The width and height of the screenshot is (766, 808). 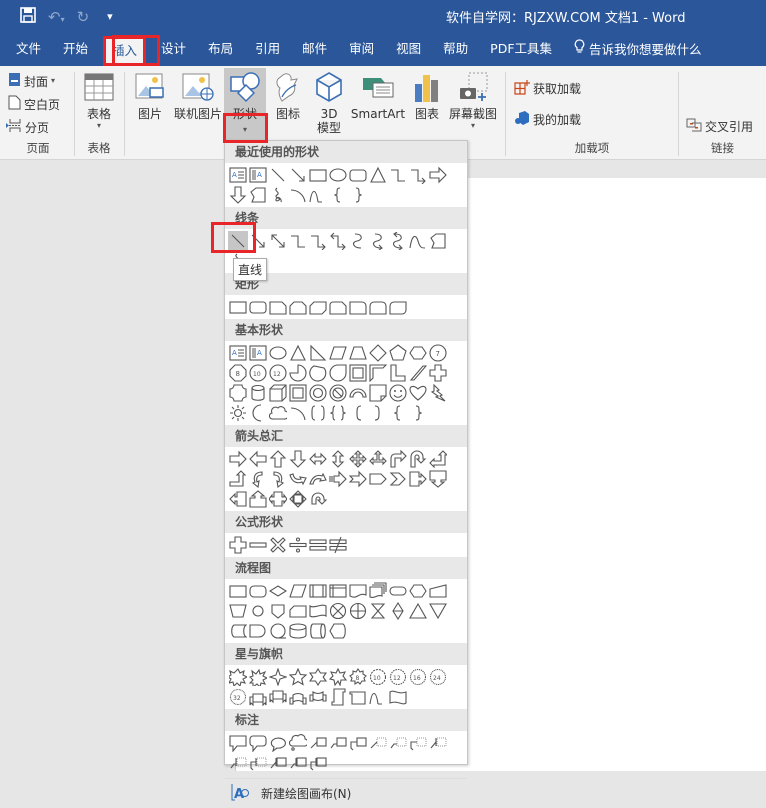 What do you see at coordinates (338, 393) in the screenshot?
I see `shape-no-symbol-icon` at bounding box center [338, 393].